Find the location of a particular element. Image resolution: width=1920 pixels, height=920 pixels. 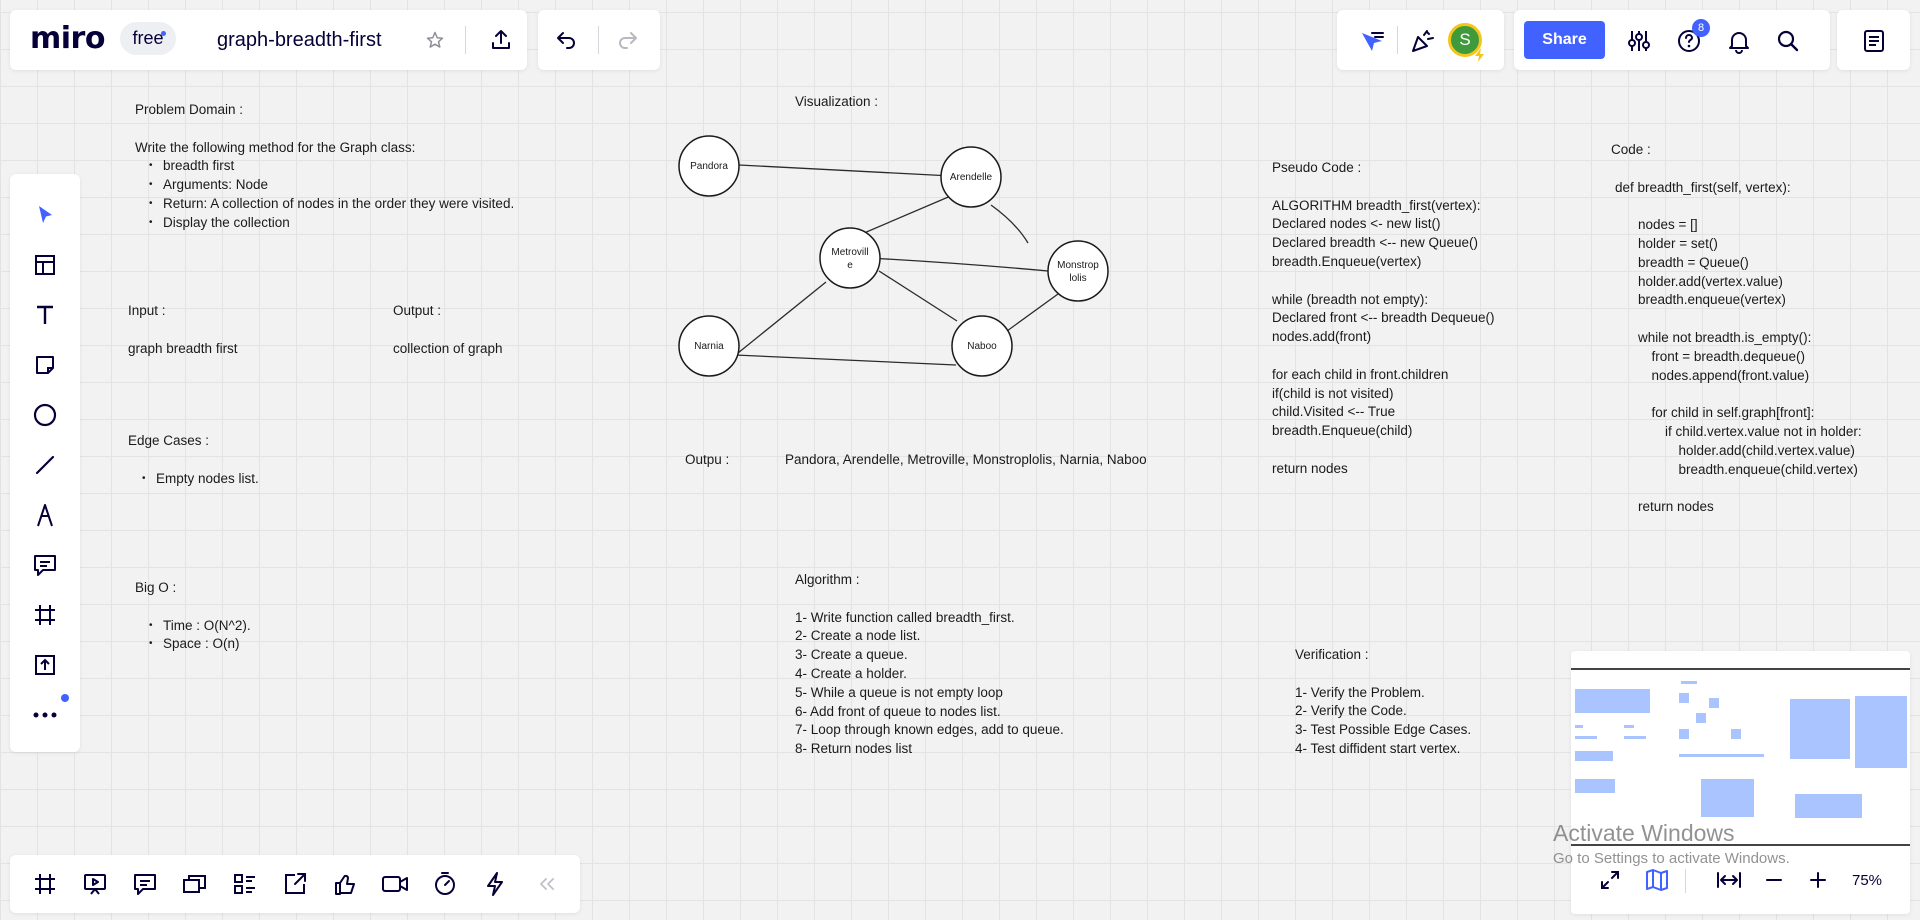

input-title: Input : is located at coordinates (147, 310).